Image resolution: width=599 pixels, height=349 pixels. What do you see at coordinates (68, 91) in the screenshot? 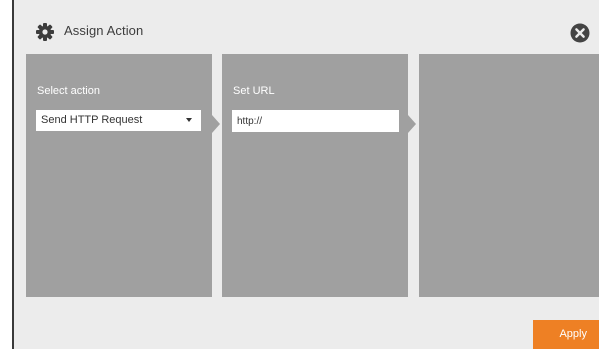
I see `select-action-label: Select action` at bounding box center [68, 91].